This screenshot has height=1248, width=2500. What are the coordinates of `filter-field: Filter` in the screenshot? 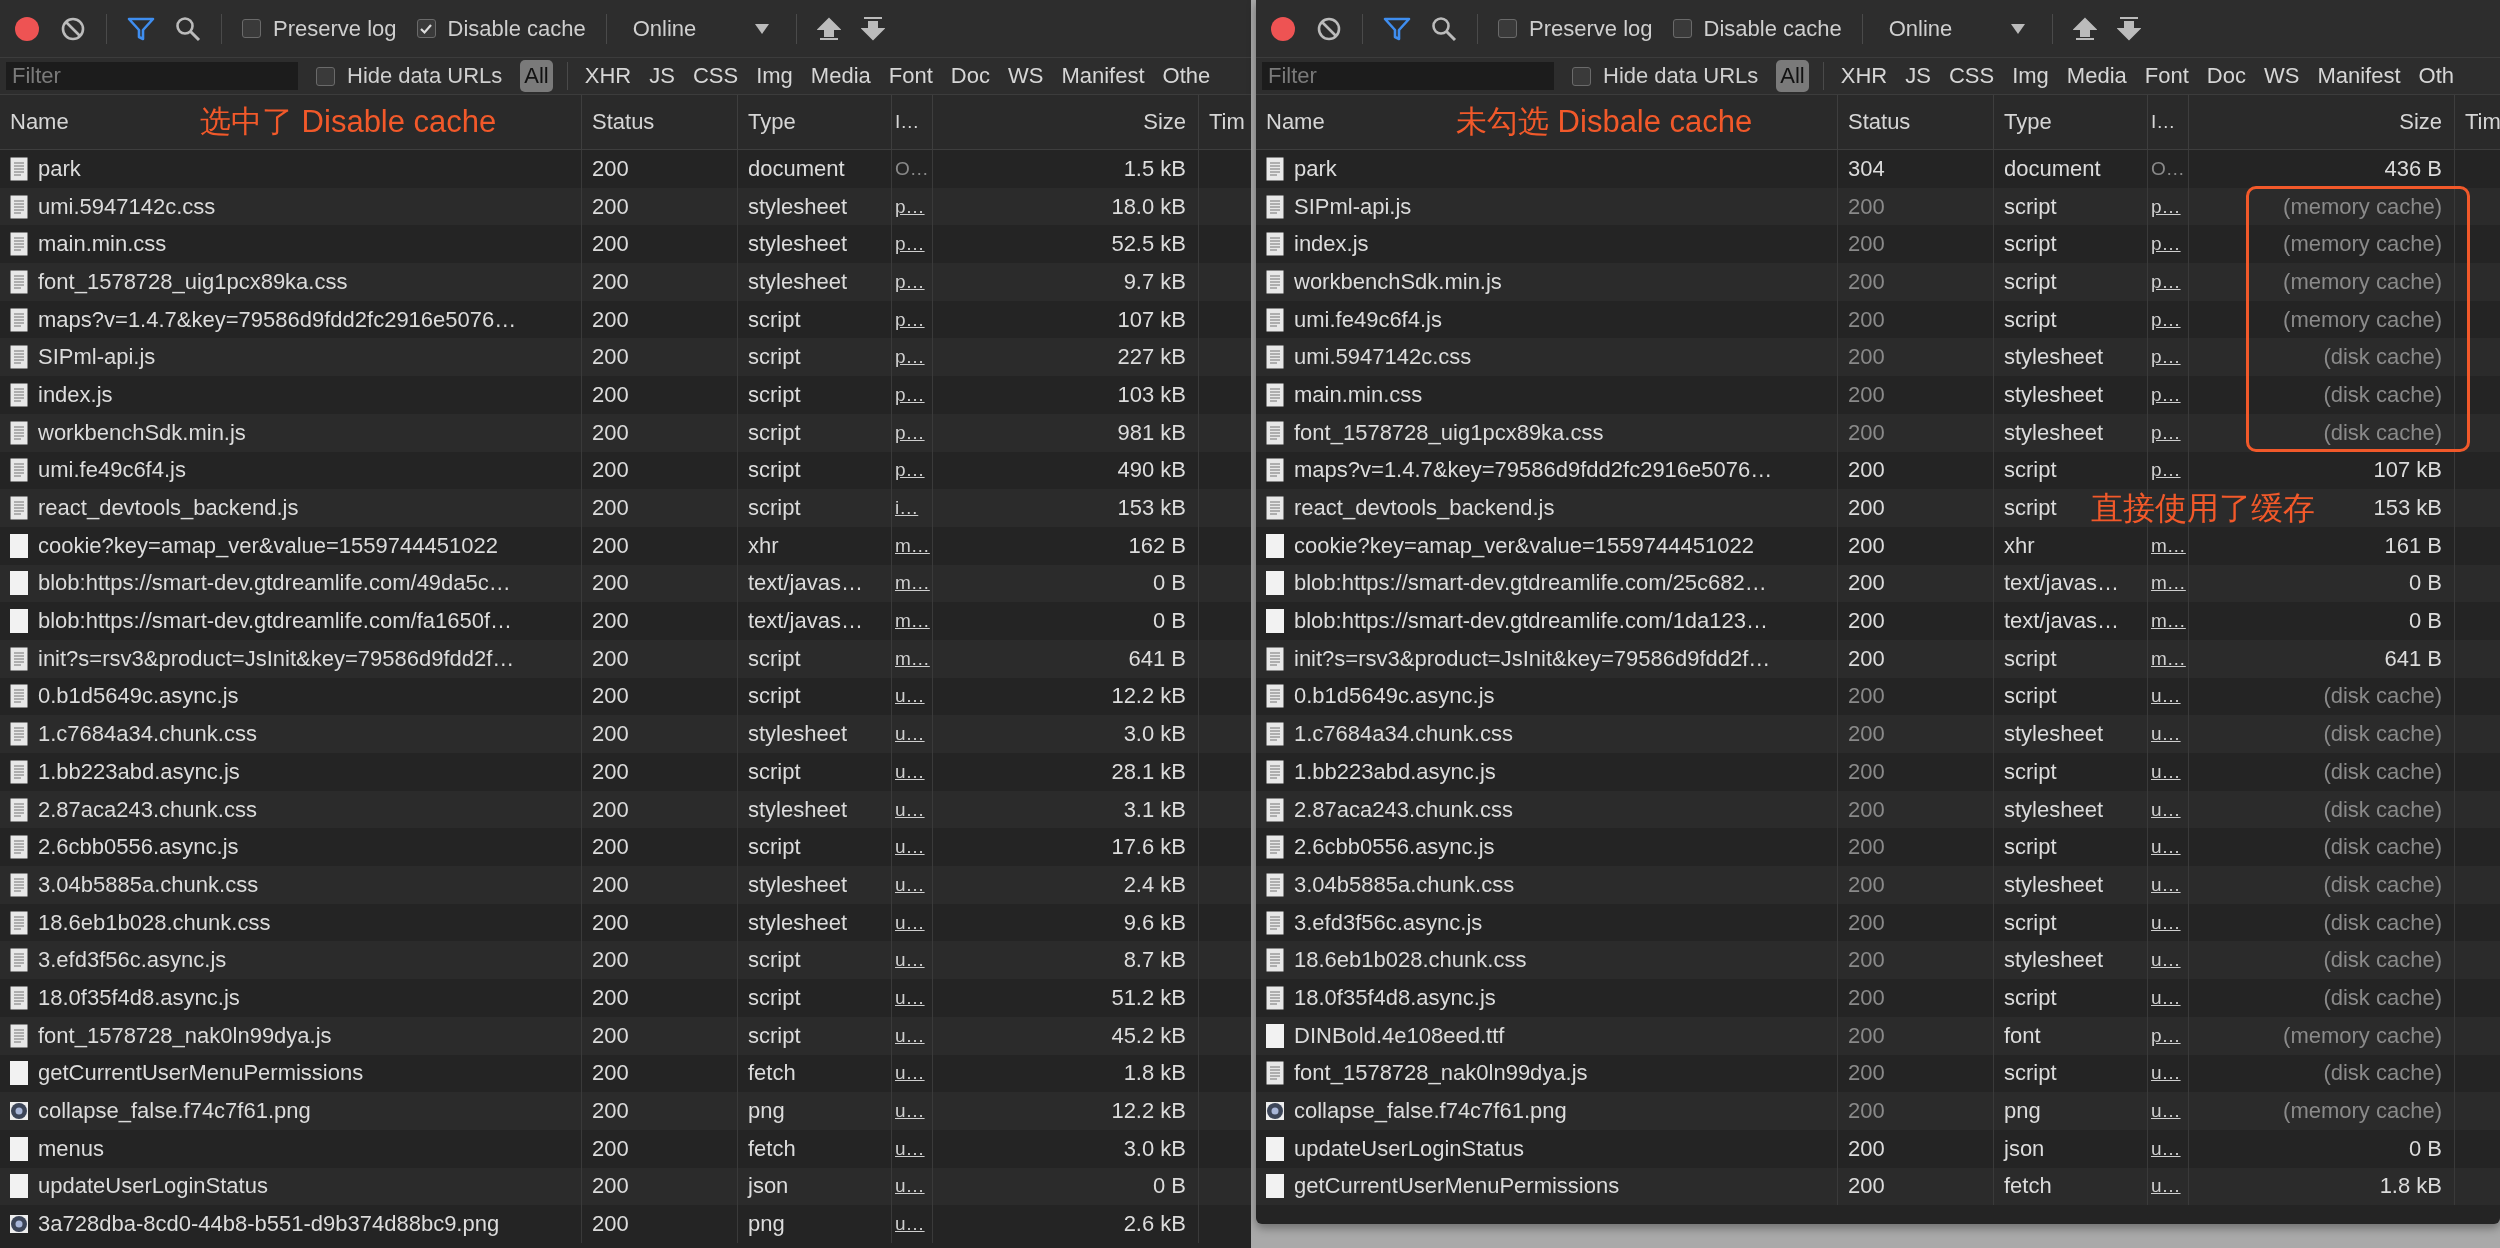 It's located at (152, 76).